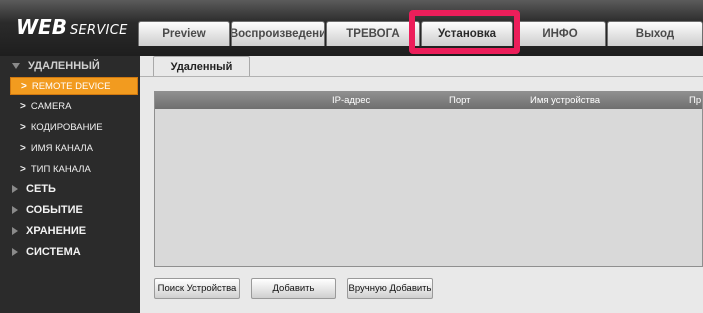 The height and width of the screenshot is (313, 703). What do you see at coordinates (293, 288) in the screenshot?
I see `add-button: Добавить` at bounding box center [293, 288].